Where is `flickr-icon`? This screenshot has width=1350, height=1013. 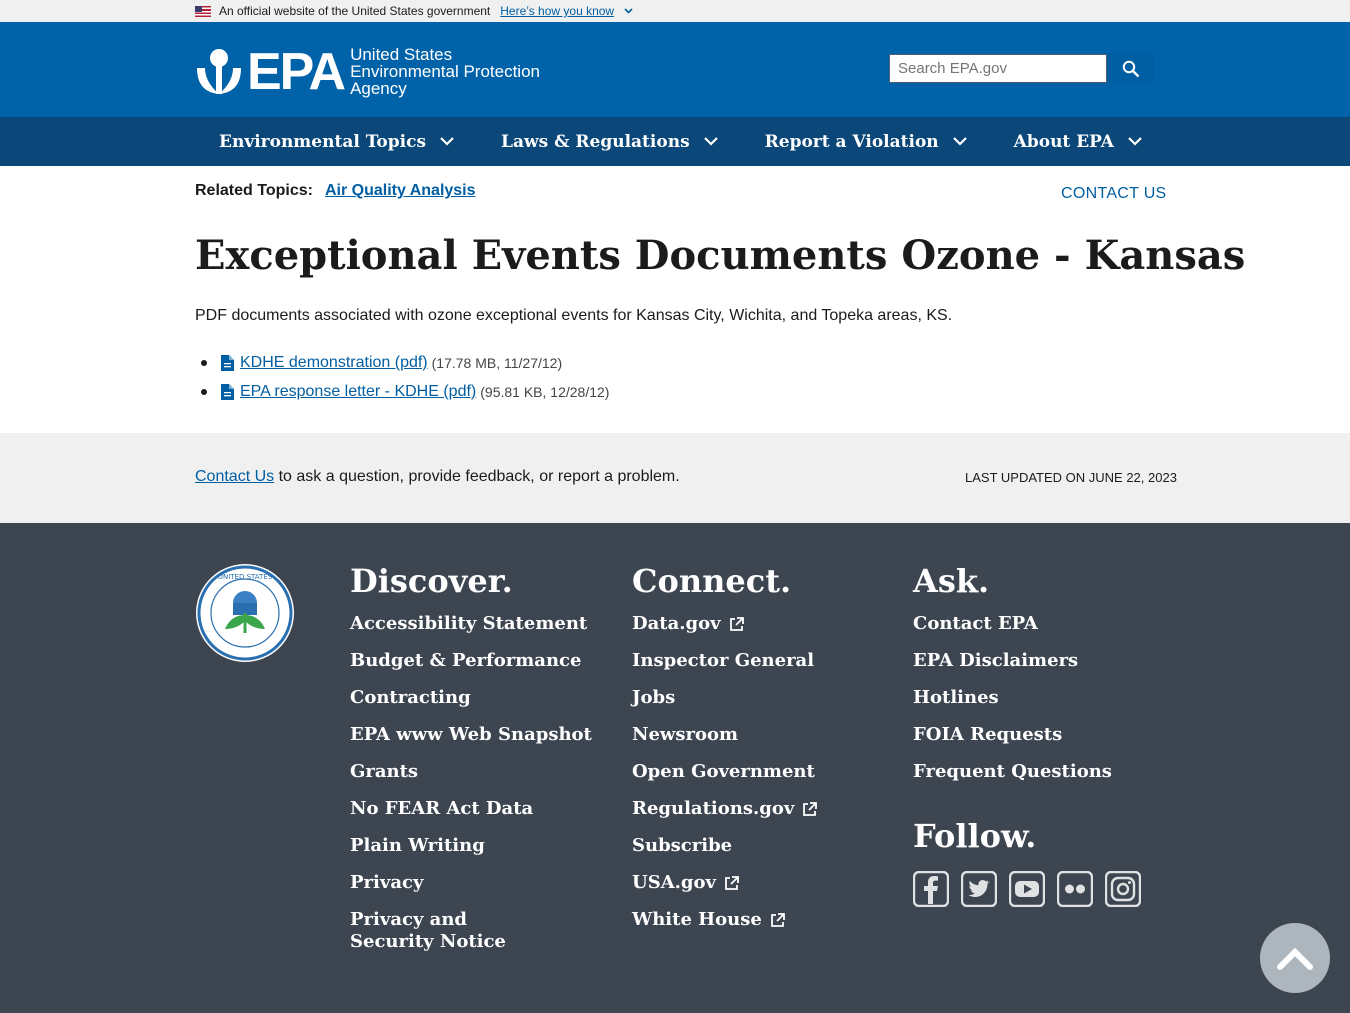 flickr-icon is located at coordinates (1075, 889).